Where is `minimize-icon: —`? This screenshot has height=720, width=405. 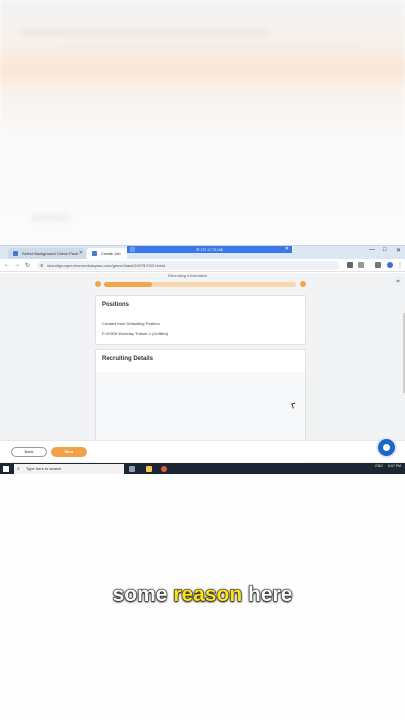
minimize-icon: — is located at coordinates (372, 250).